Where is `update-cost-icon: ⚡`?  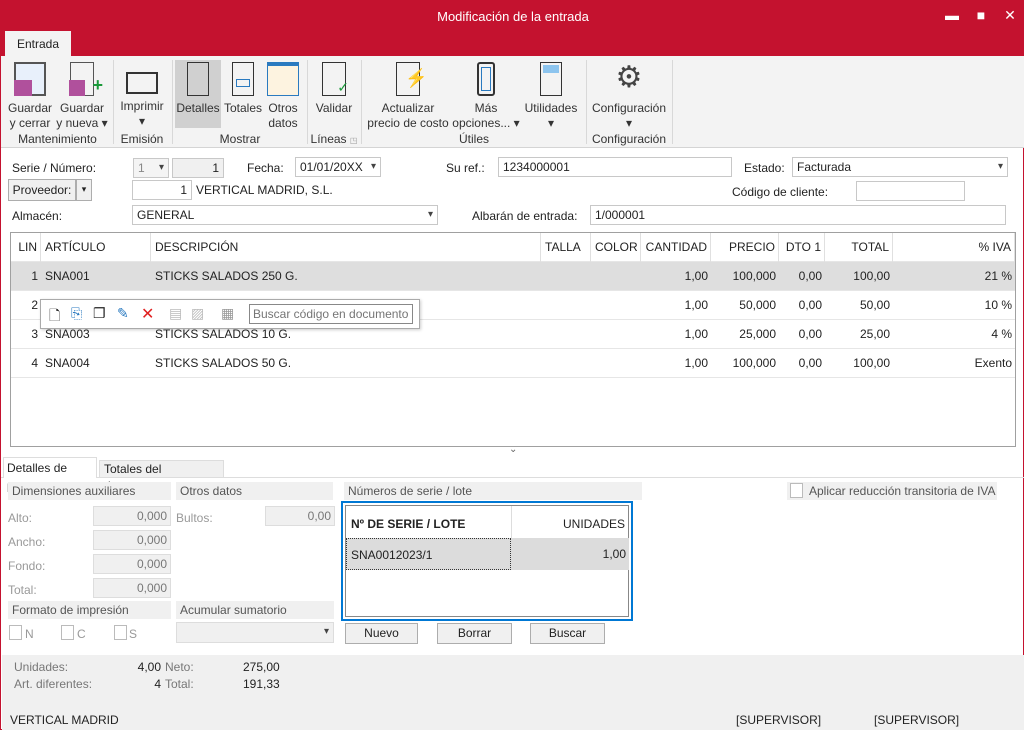
update-cost-icon: ⚡ is located at coordinates (411, 79).